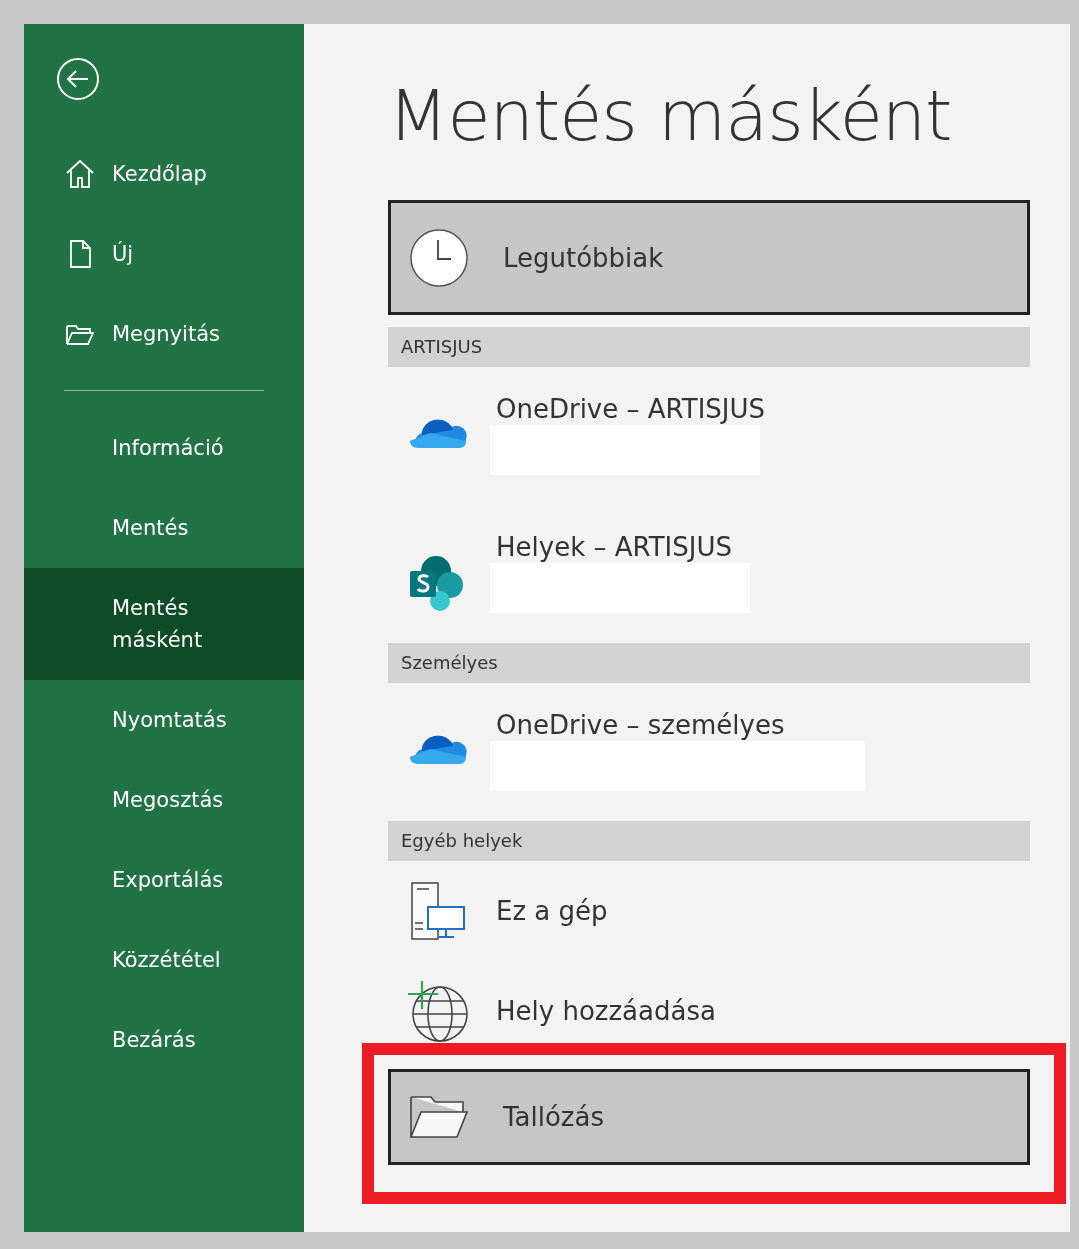  Describe the element at coordinates (709, 748) in the screenshot. I see `place-item: OneDrive – személyes` at that location.